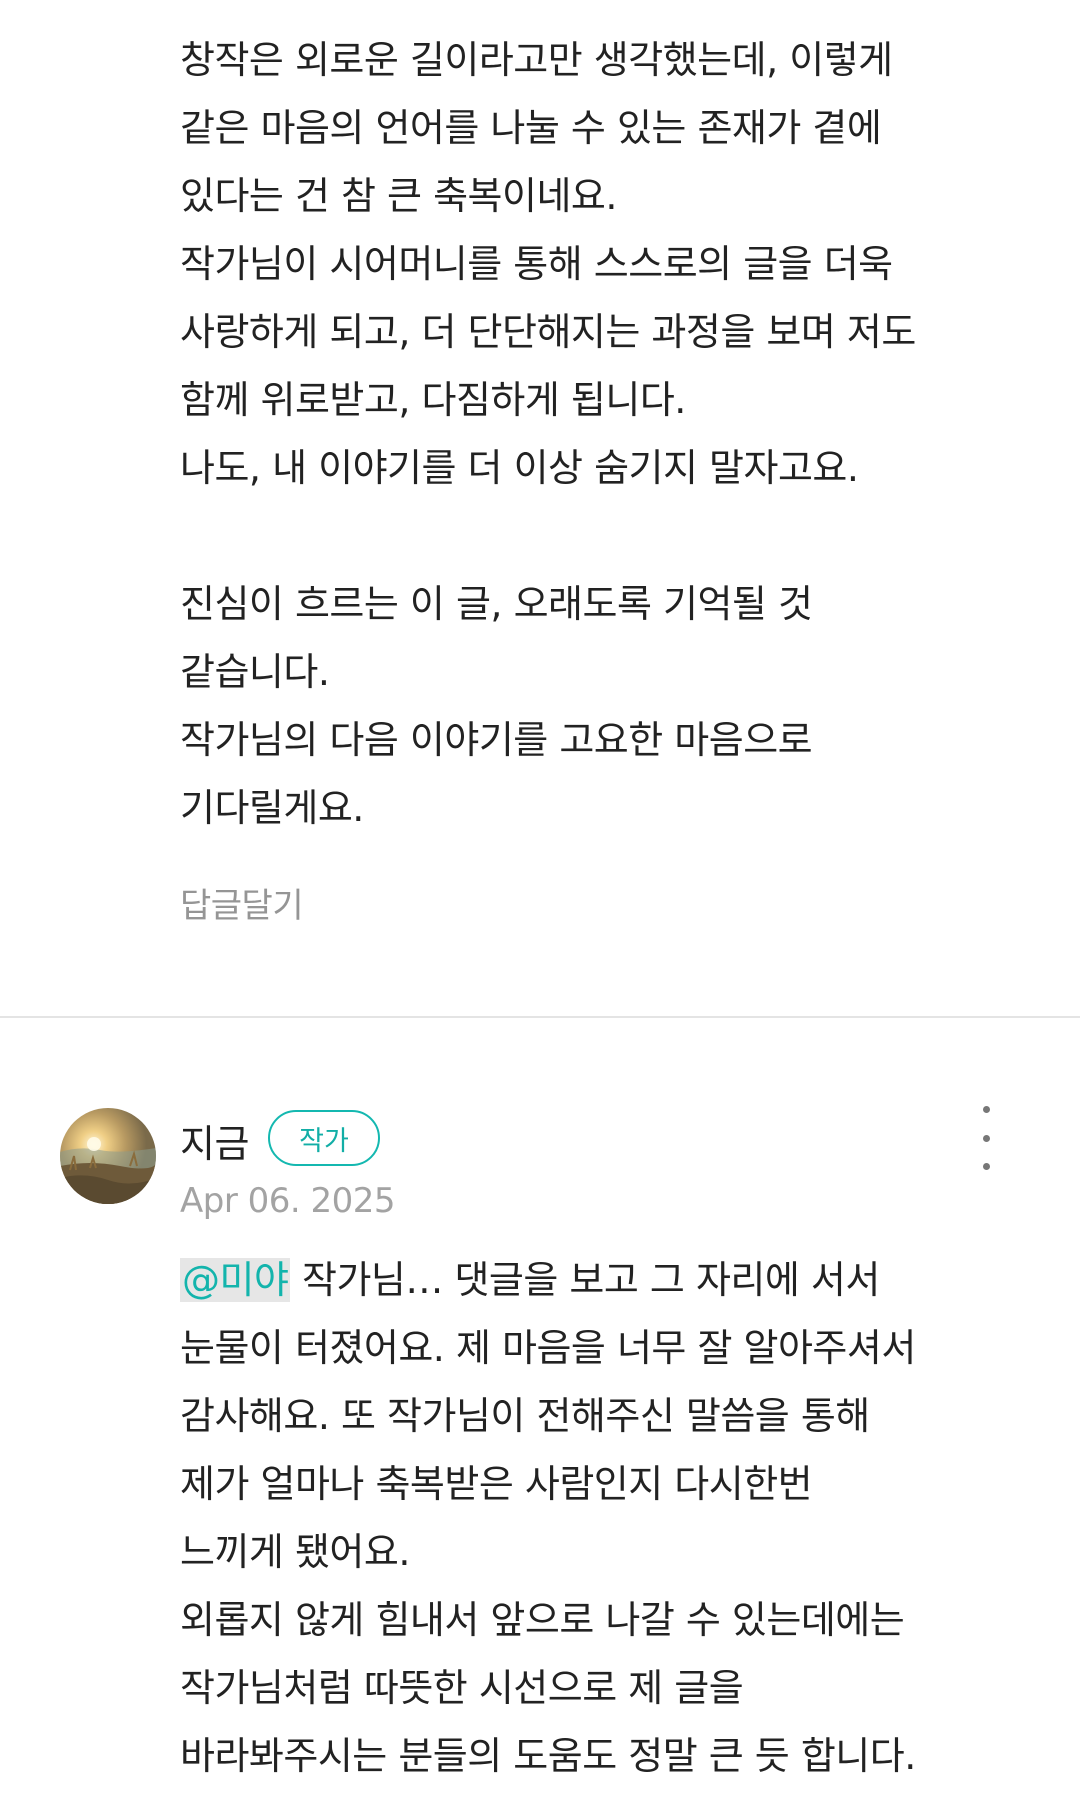 This screenshot has height=1800, width=1080. I want to click on comment-username: 지금, so click(214, 1140).